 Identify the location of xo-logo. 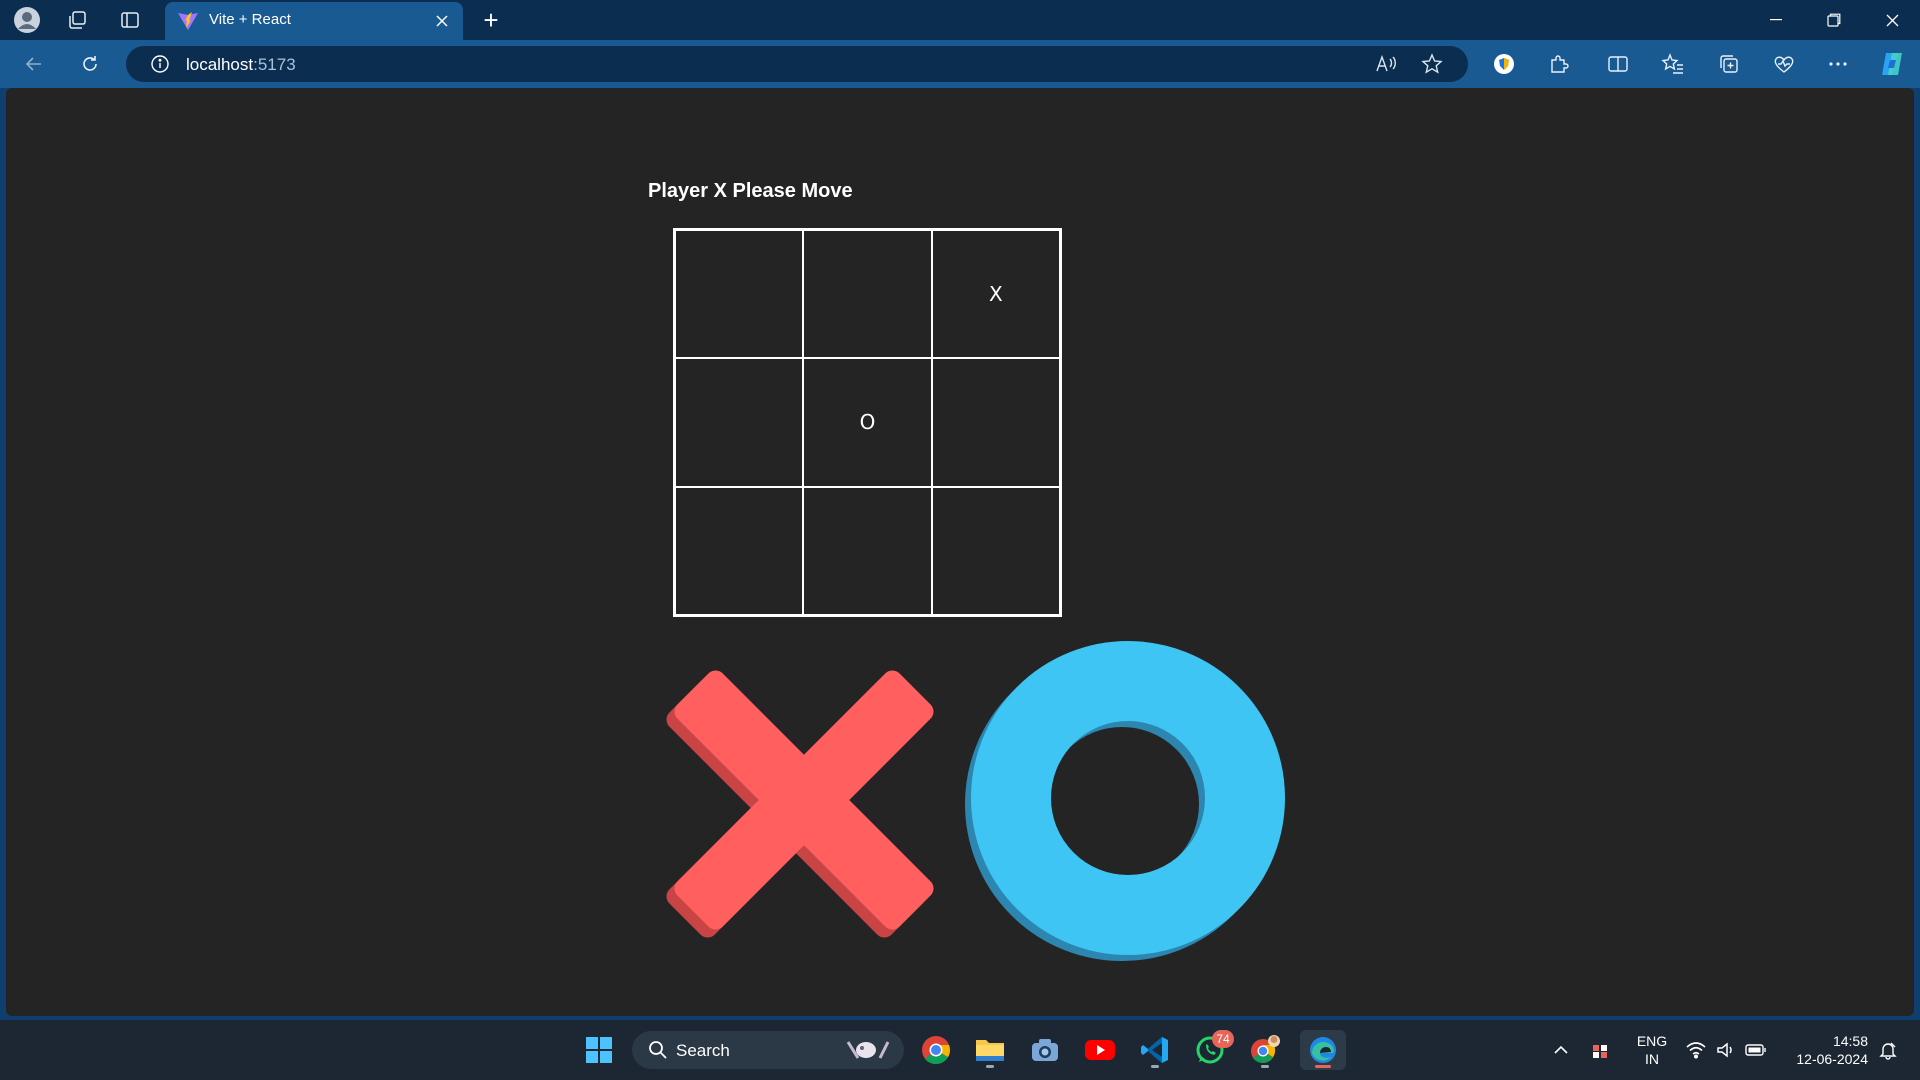
(975, 801).